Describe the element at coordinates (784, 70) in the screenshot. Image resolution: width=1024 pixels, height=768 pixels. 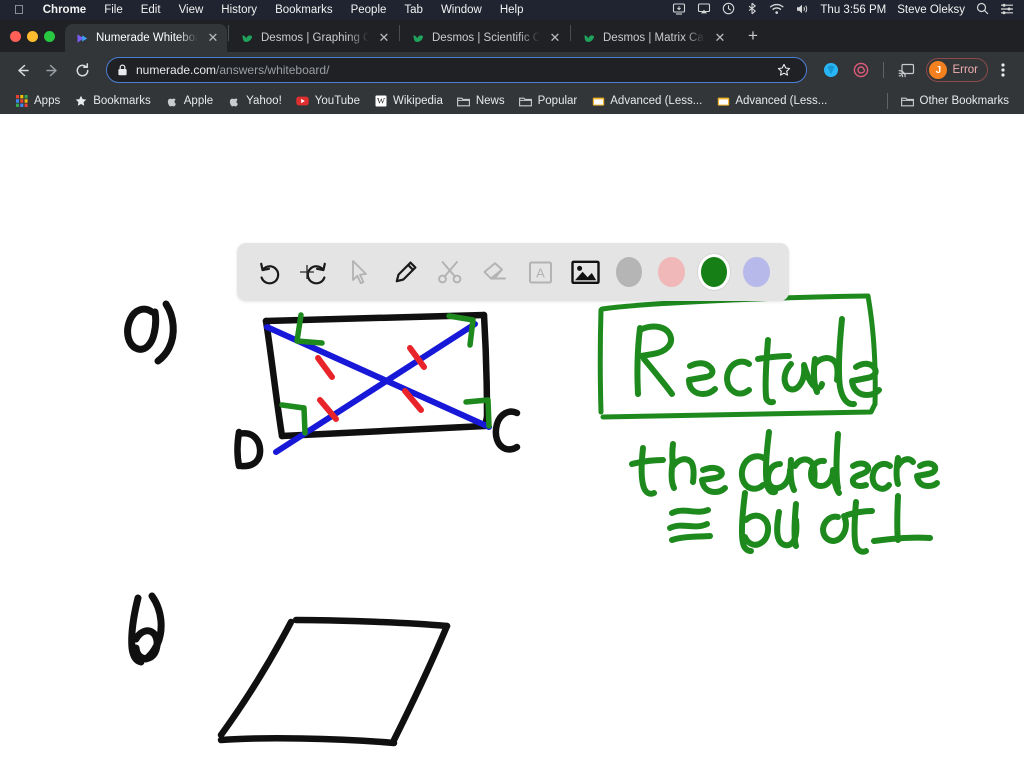
I see `bookmark-star-icon` at that location.